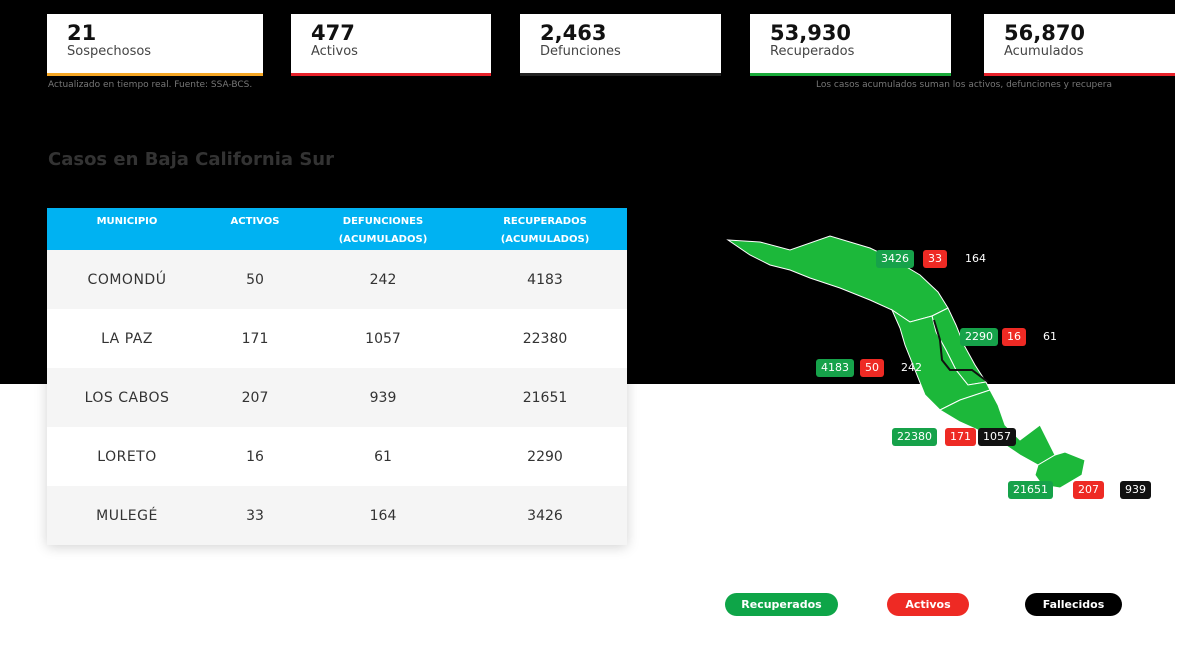 The image size is (1200, 666). I want to click on lapaz-fallecidos: 1057, so click(997, 437).